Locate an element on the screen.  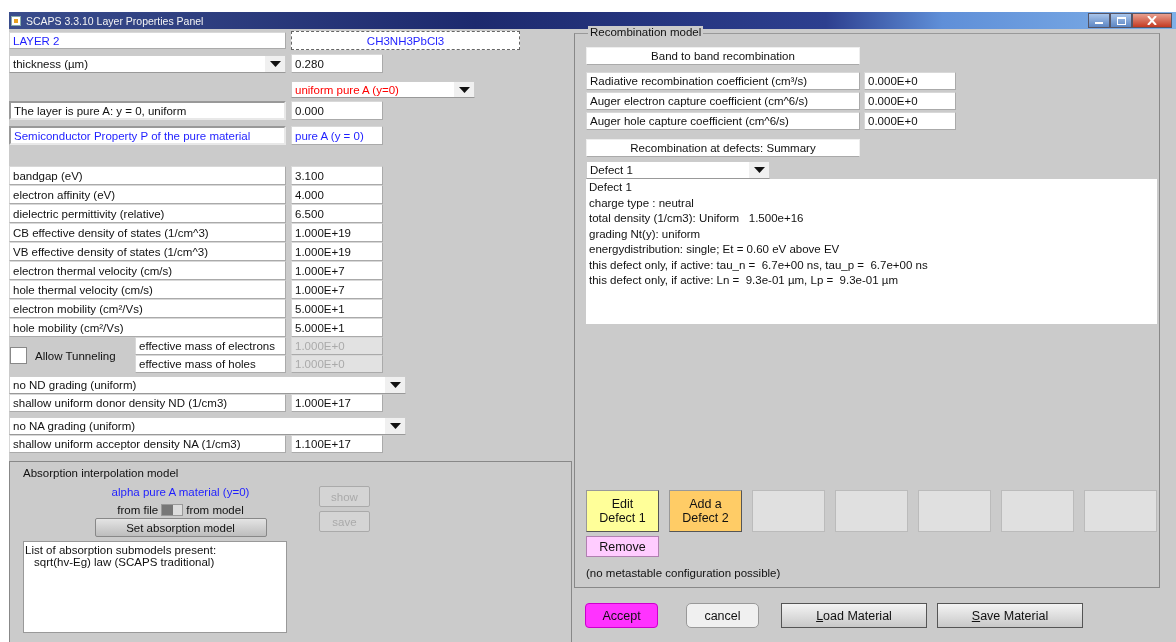
tunneling-label: Allow Tunneling is located at coordinates (75, 355).